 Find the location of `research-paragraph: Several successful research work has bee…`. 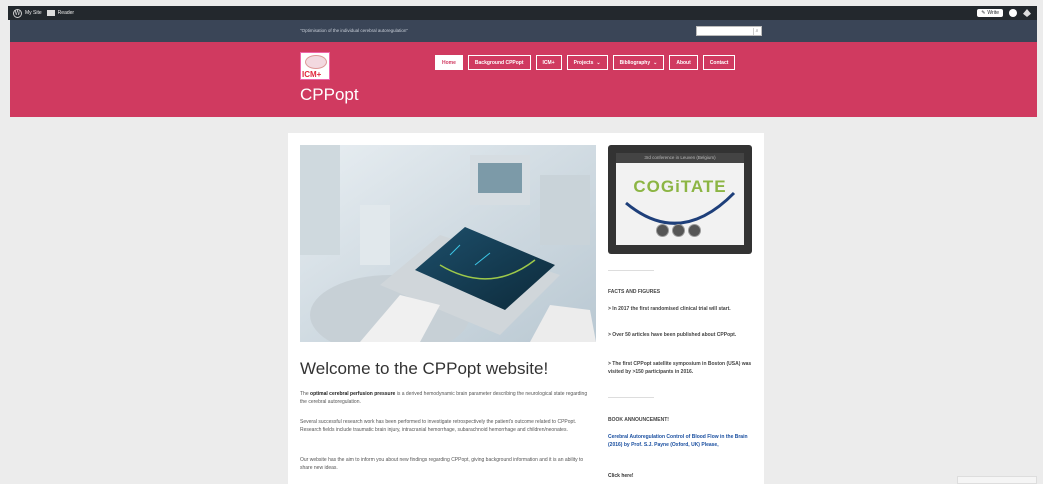

research-paragraph: Several successful research work has bee… is located at coordinates (438, 426).